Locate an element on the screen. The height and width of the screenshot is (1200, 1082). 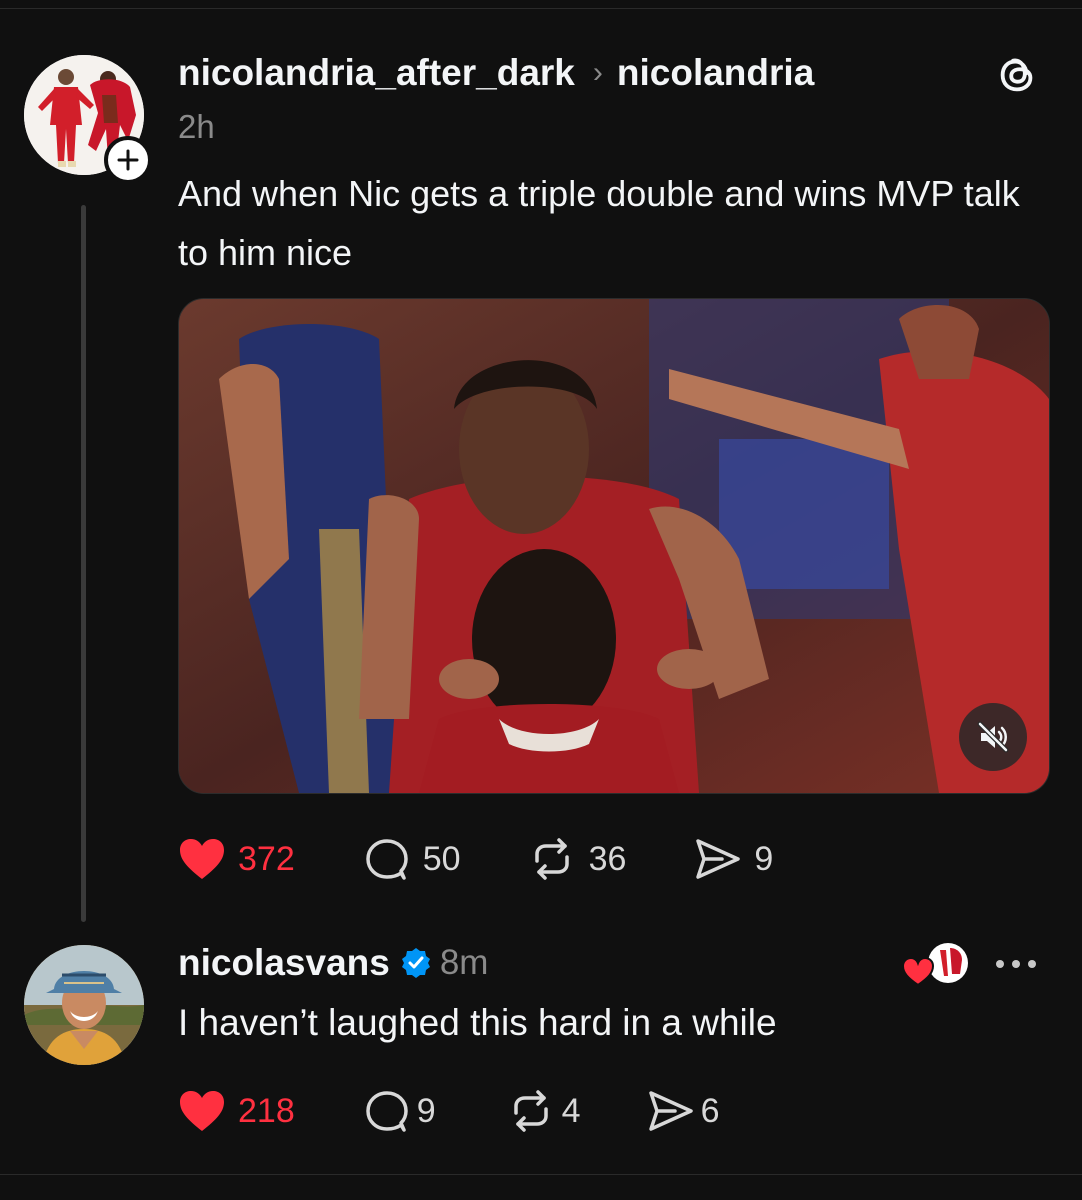
reply-repost-button: 4 is located at coordinates (543, 1111).